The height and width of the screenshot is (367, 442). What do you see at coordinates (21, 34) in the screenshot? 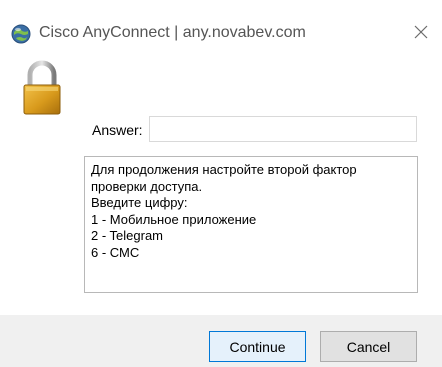
I see `cisco-anyconnect-globe-icon` at bounding box center [21, 34].